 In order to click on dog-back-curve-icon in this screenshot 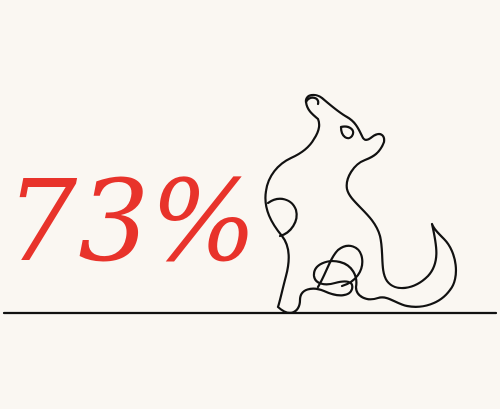, I will do `click(282, 217)`.